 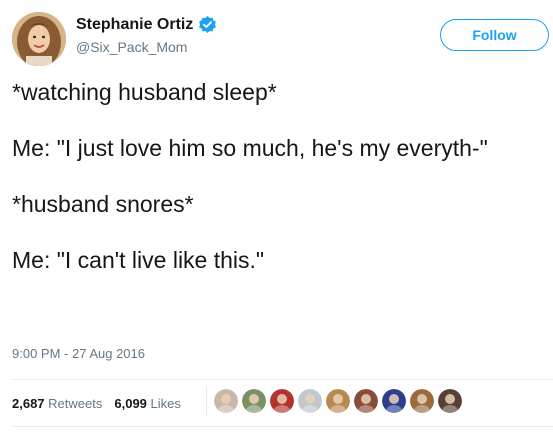 What do you see at coordinates (138, 260) in the screenshot?
I see `tweet-line: Me: "I can't live like this."` at bounding box center [138, 260].